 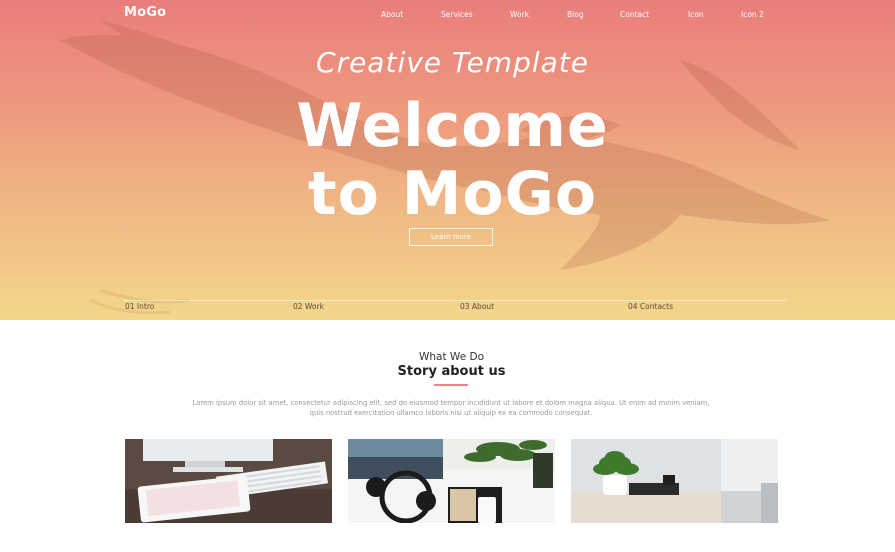 I want to click on nav-item-blog: Blog, so click(x=575, y=14).